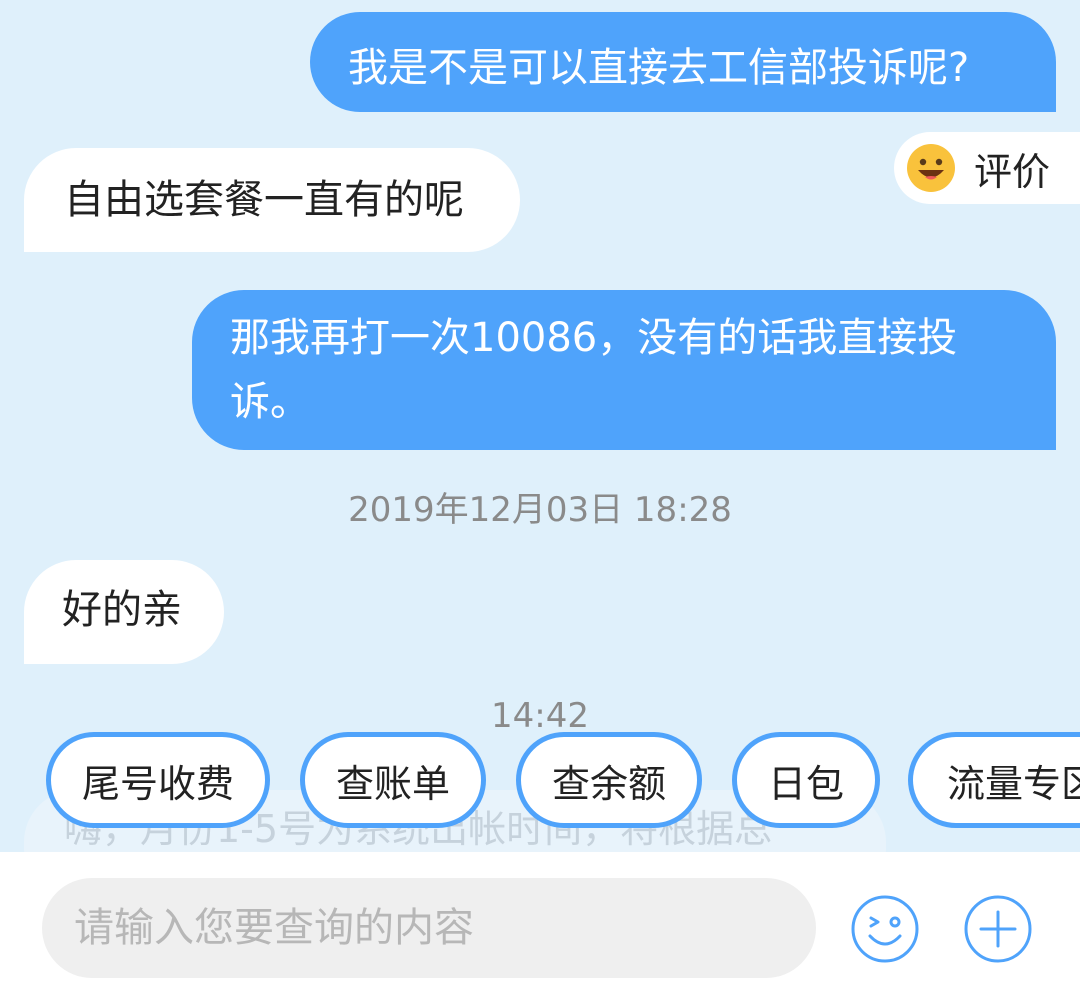  Describe the element at coordinates (683, 62) in the screenshot. I see `sent-message-bubble: 我是不是可以直接去工信部投诉呢?` at that location.